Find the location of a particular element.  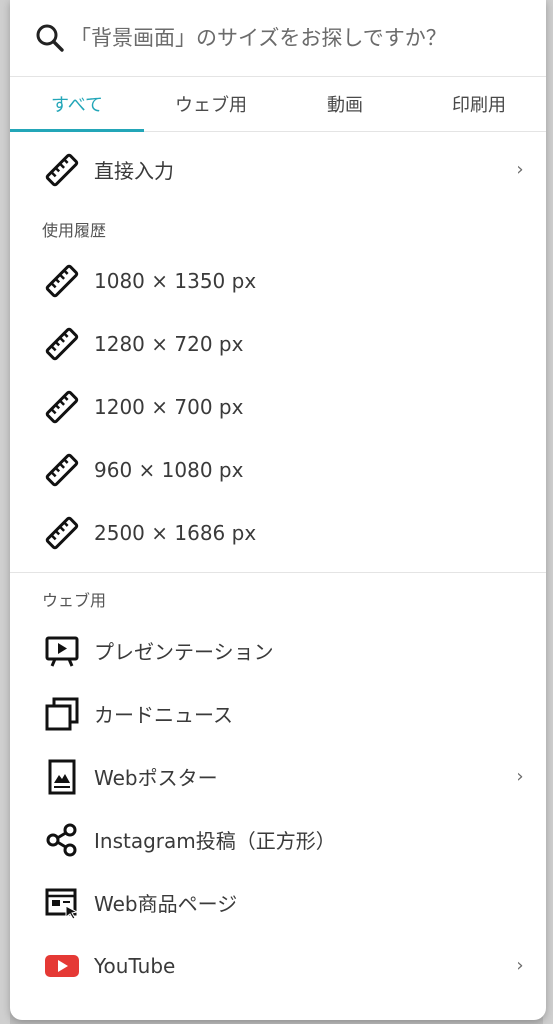

tab-video: 動画 is located at coordinates (345, 104).